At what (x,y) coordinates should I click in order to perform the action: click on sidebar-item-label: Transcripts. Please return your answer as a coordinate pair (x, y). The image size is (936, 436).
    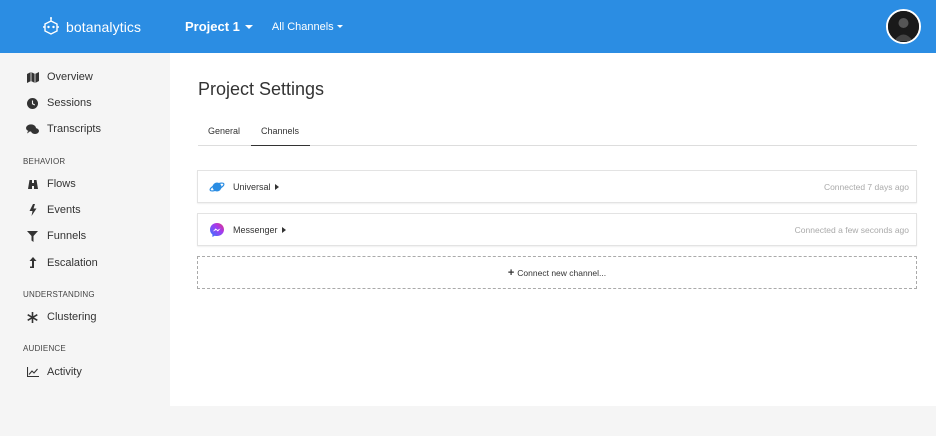
    Looking at the image, I should click on (74, 129).